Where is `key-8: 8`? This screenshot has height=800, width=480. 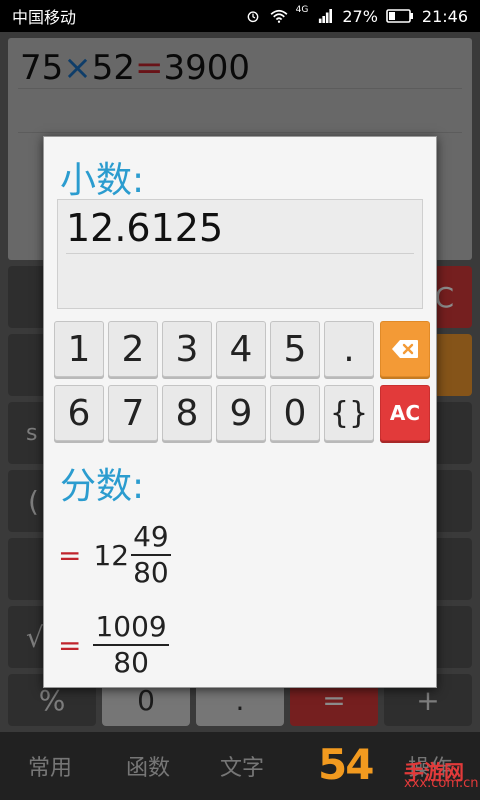 key-8: 8 is located at coordinates (187, 413).